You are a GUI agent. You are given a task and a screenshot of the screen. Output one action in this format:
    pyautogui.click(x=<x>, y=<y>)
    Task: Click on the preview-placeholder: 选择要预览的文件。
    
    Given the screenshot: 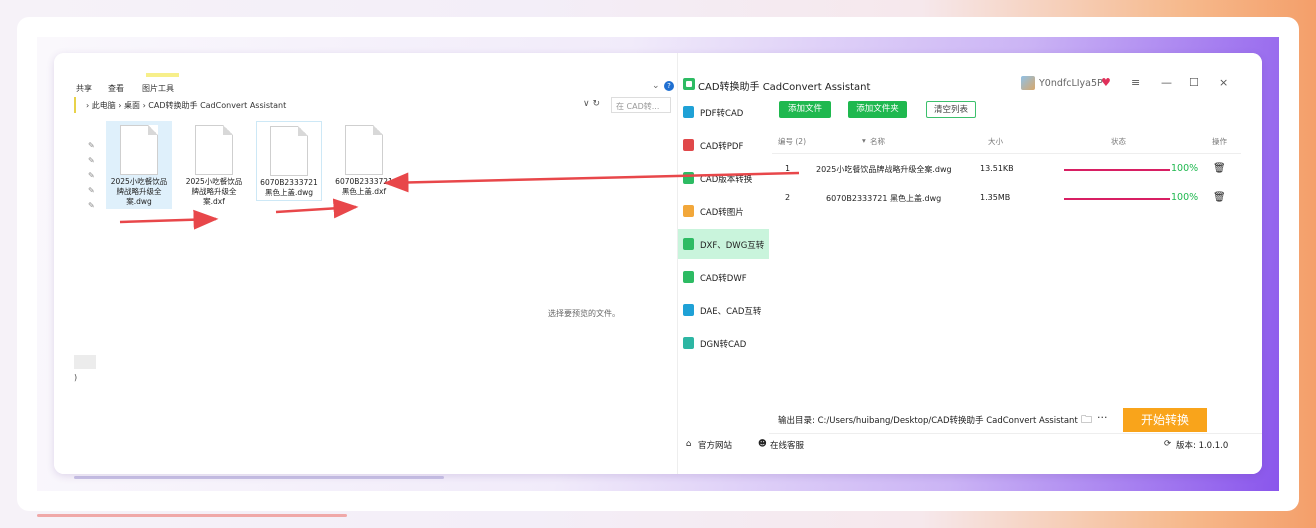 What is the action you would take?
    pyautogui.click(x=584, y=313)
    